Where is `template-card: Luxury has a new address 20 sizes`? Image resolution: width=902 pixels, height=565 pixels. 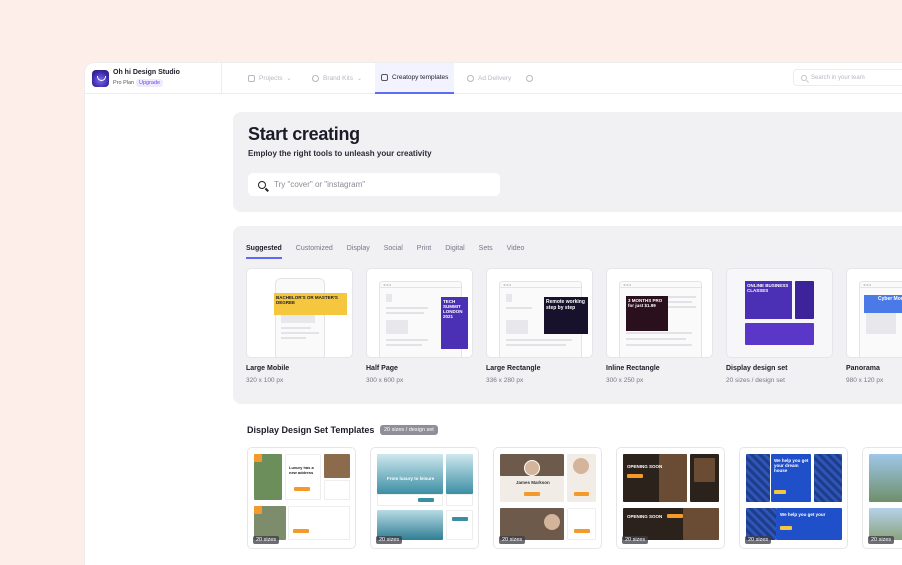
template-card: Luxury has a new address 20 sizes is located at coordinates (301, 498).